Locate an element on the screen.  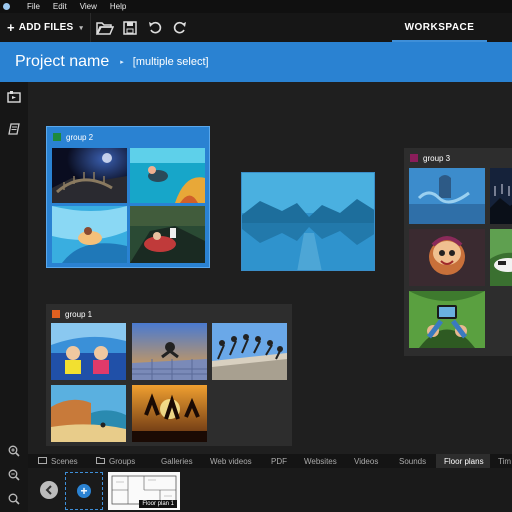
folder-icon is located at coordinates (100, 461).